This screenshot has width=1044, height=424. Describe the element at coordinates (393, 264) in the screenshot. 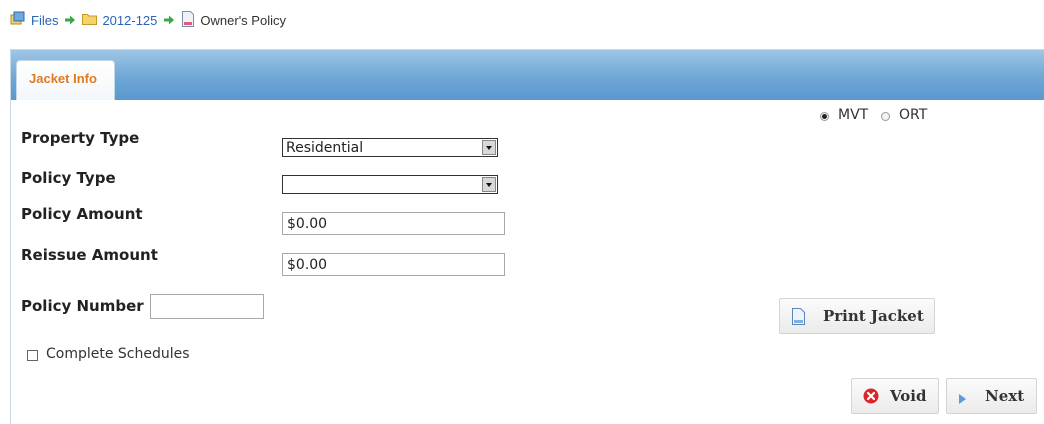

I see `reissue-amount-input: $0.00` at that location.